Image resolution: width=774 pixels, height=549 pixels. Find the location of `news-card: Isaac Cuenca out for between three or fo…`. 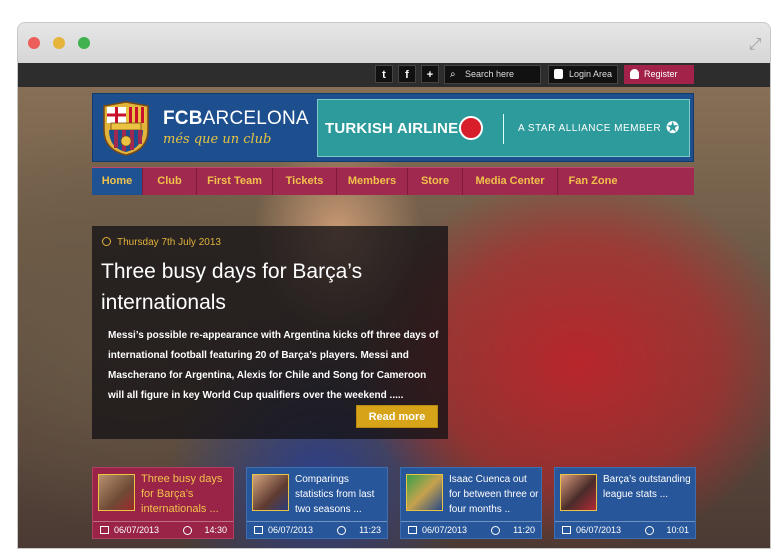

news-card: Isaac Cuenca out for between three or fo… is located at coordinates (471, 503).